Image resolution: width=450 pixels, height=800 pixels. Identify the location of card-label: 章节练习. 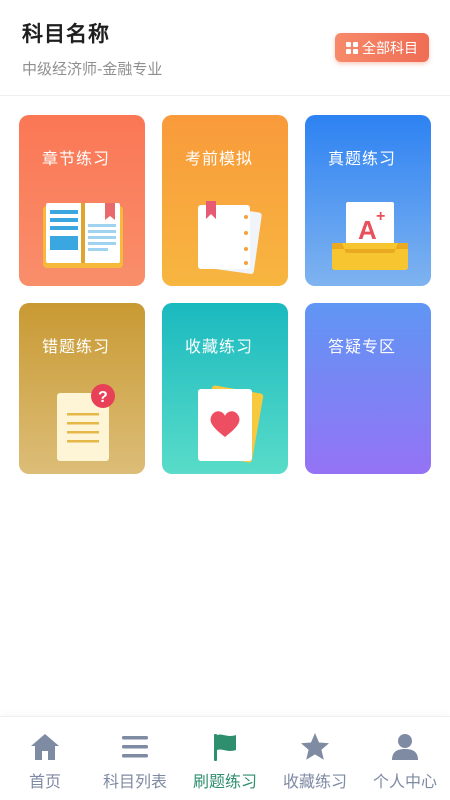
(76, 158).